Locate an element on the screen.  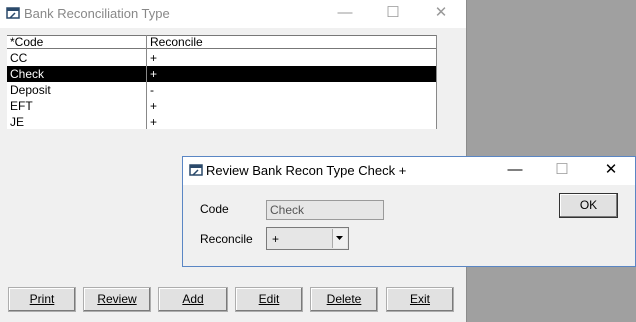
dialog-minimize-button: — is located at coordinates (515, 171).